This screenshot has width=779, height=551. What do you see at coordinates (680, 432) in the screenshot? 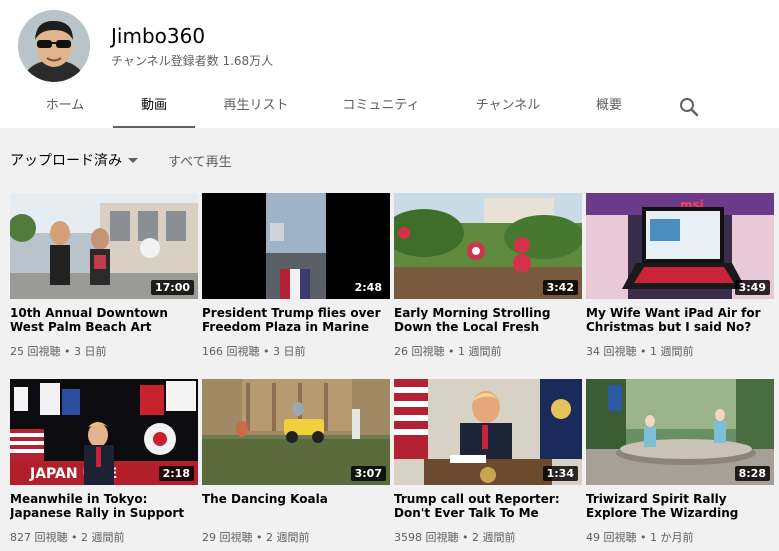
I see `video-thumbnail: 8:28` at bounding box center [680, 432].